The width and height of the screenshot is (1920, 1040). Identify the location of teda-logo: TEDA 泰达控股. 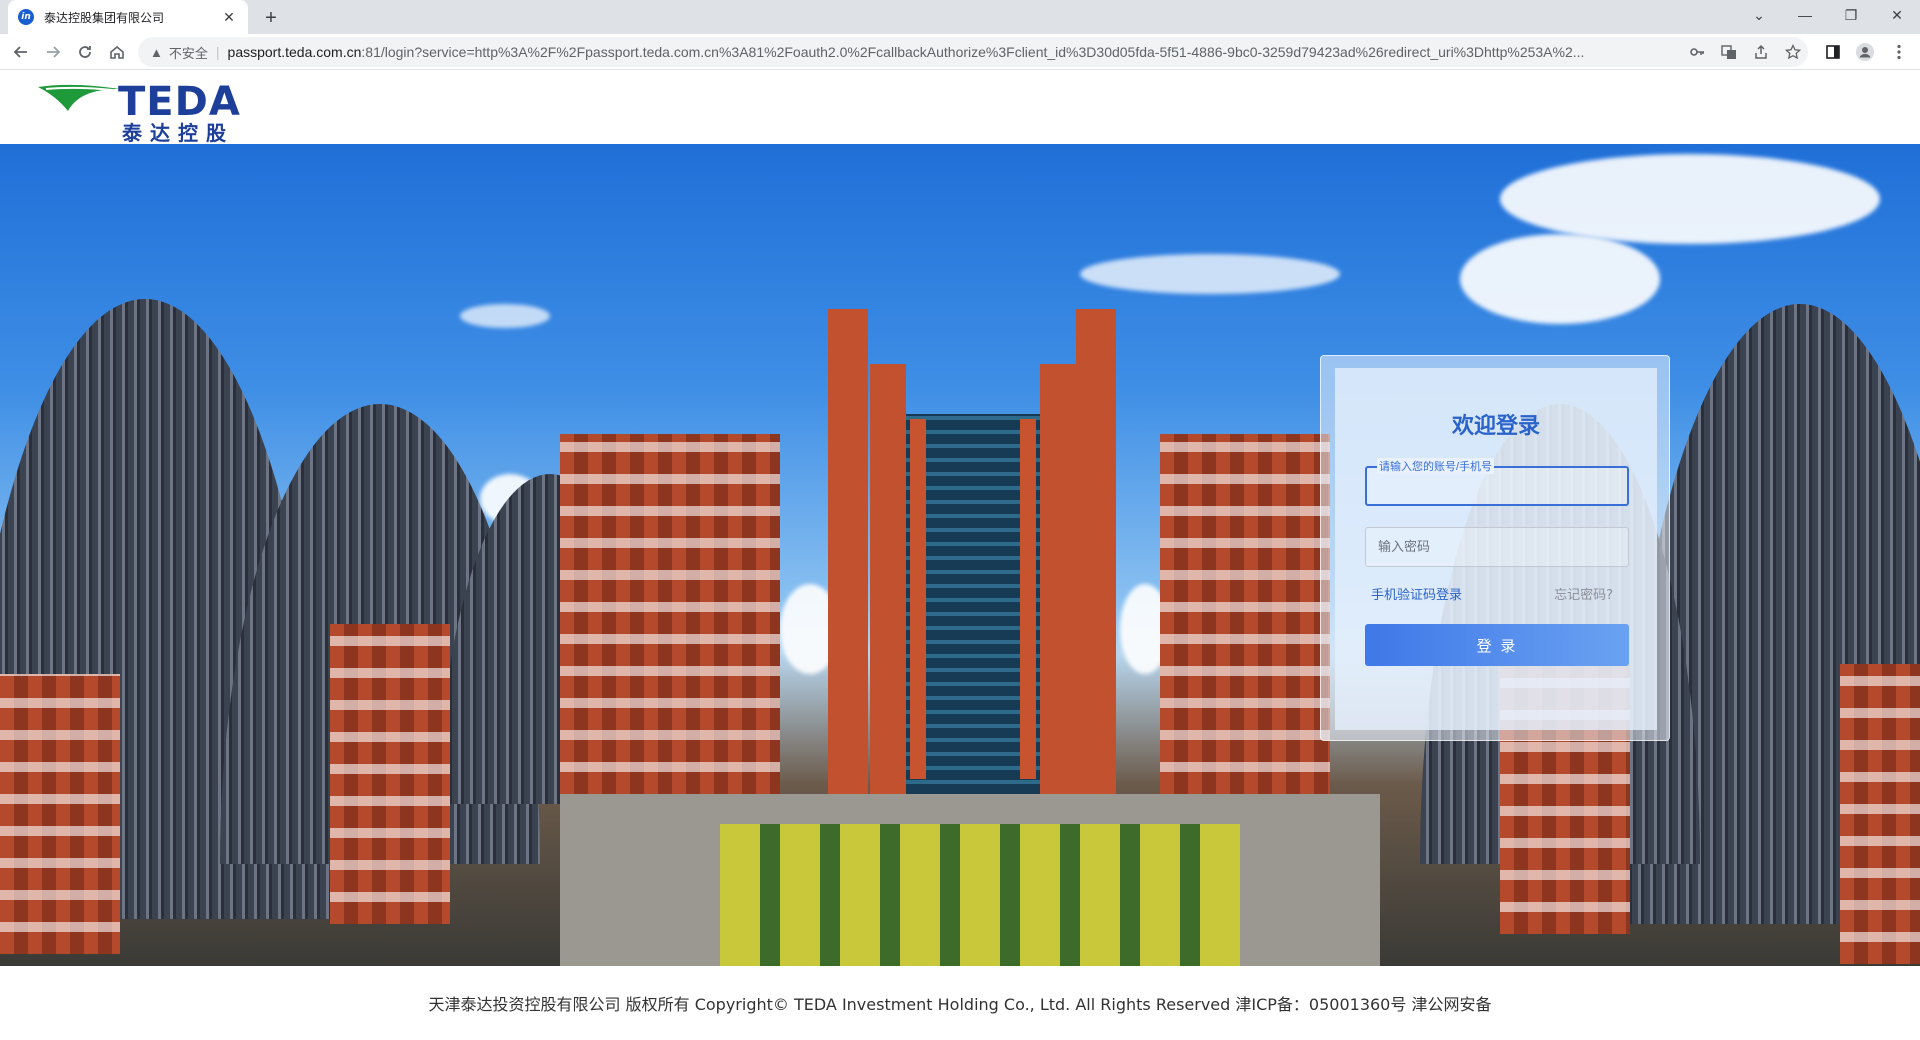
(153, 112).